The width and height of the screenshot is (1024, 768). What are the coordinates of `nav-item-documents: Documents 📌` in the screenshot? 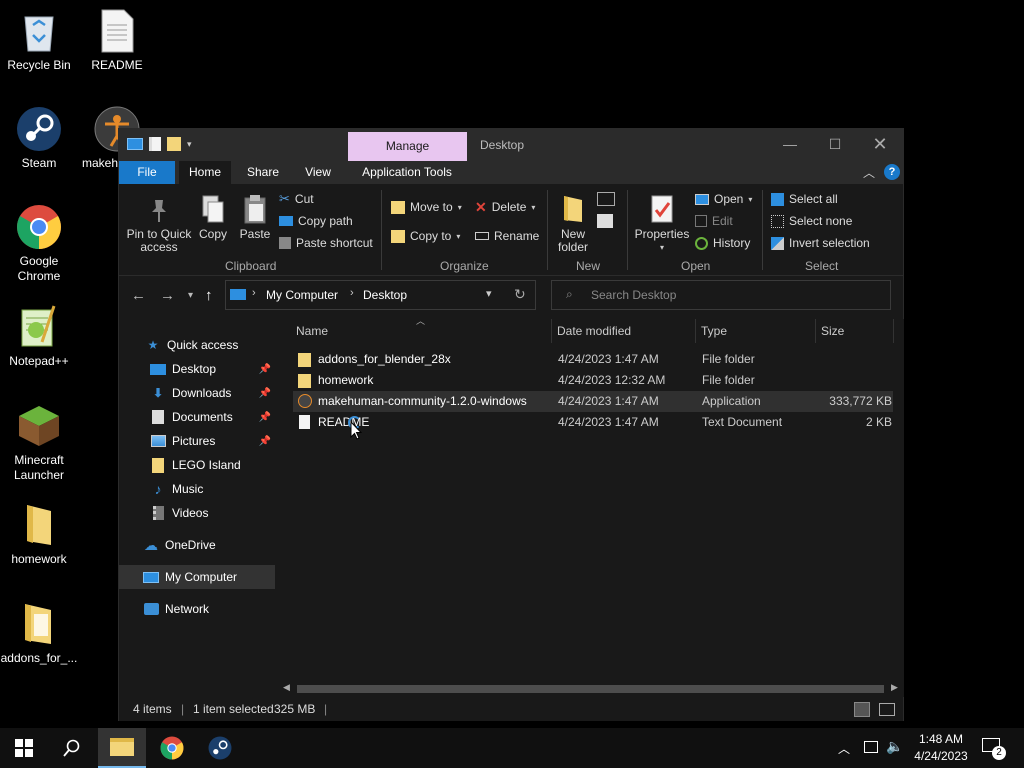 It's located at (197, 417).